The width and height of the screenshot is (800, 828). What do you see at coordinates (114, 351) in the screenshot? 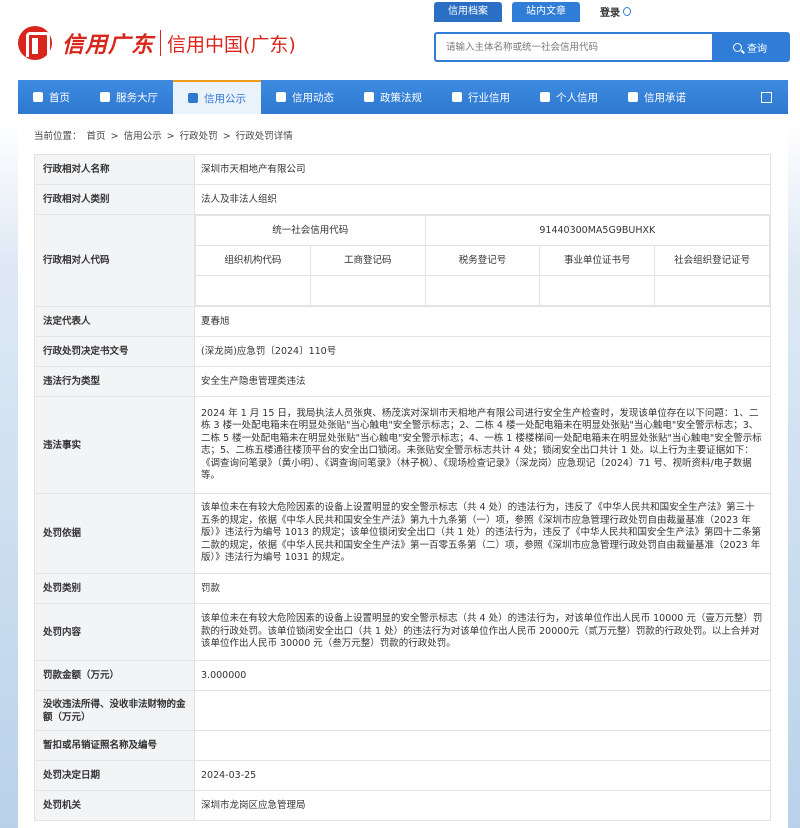
I see `row-label: 行政处罚决定书文号` at bounding box center [114, 351].